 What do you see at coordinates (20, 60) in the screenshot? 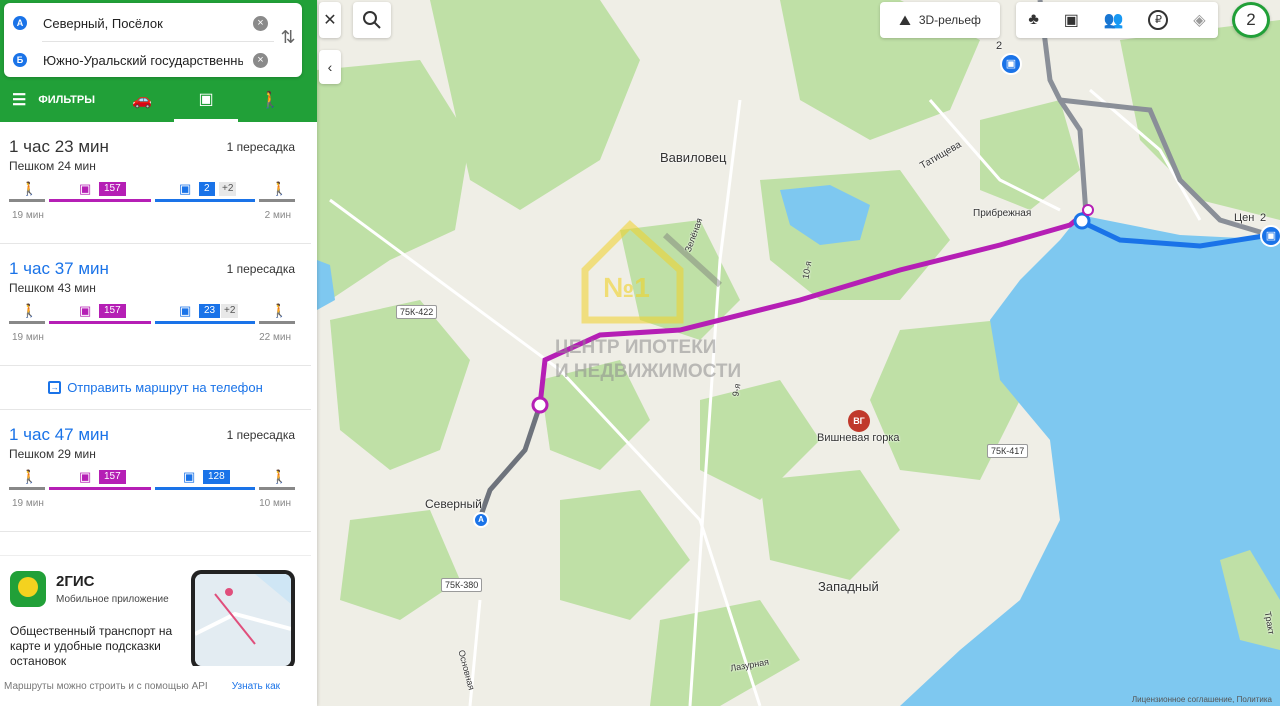
I see `point-b-icon: Б` at bounding box center [20, 60].